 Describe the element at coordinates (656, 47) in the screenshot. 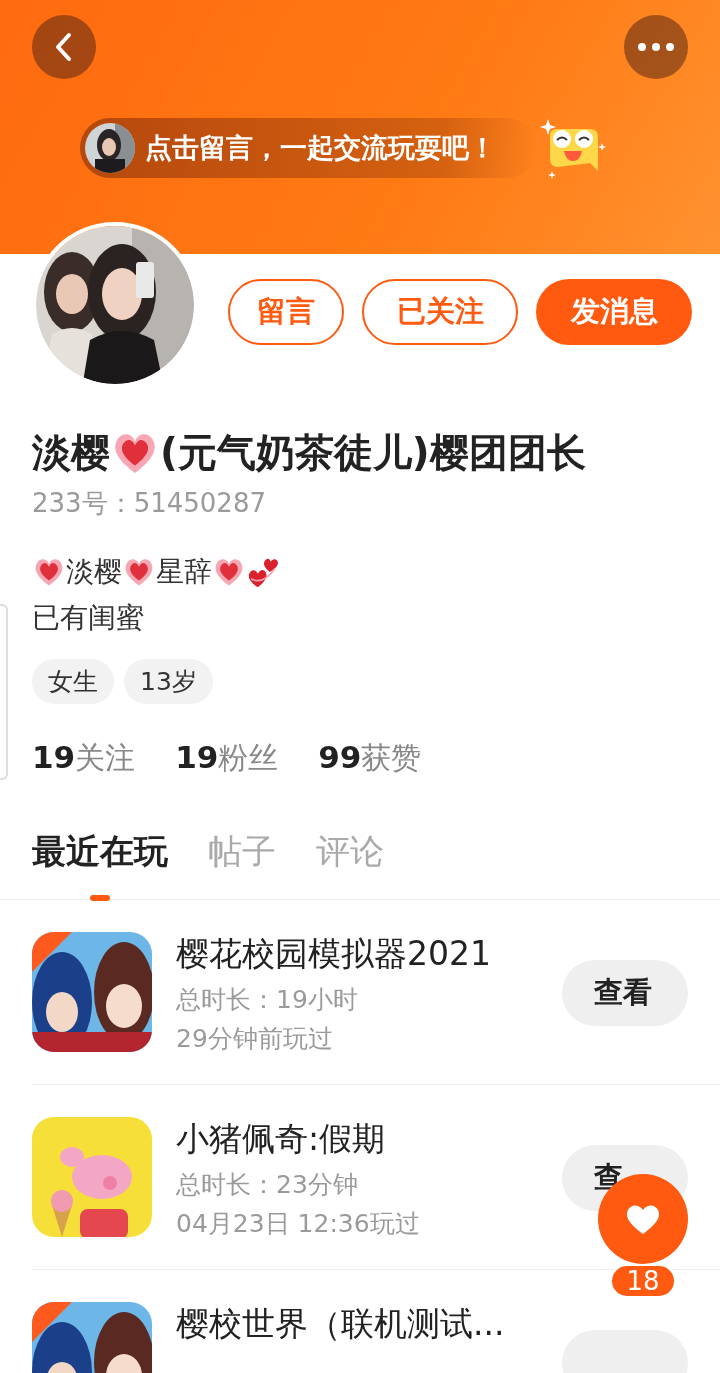

I see `more-icon` at that location.